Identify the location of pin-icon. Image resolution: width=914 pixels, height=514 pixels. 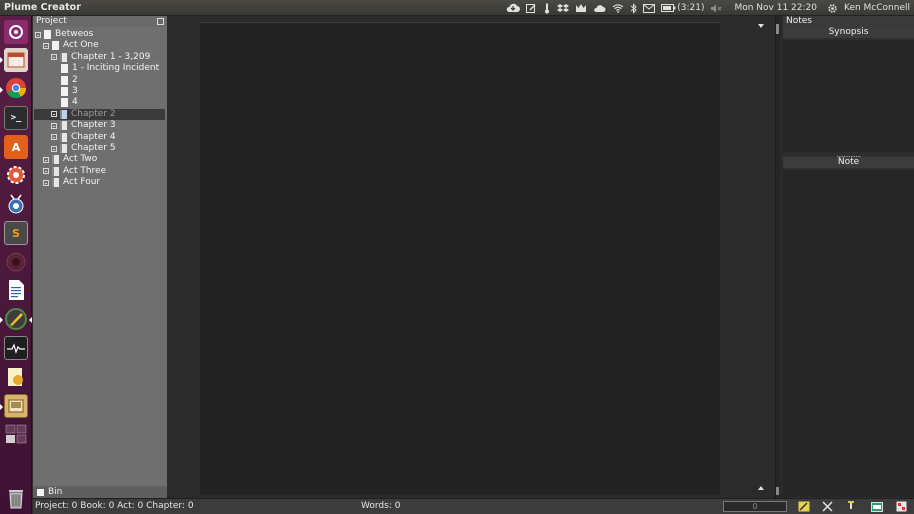
(851, 506).